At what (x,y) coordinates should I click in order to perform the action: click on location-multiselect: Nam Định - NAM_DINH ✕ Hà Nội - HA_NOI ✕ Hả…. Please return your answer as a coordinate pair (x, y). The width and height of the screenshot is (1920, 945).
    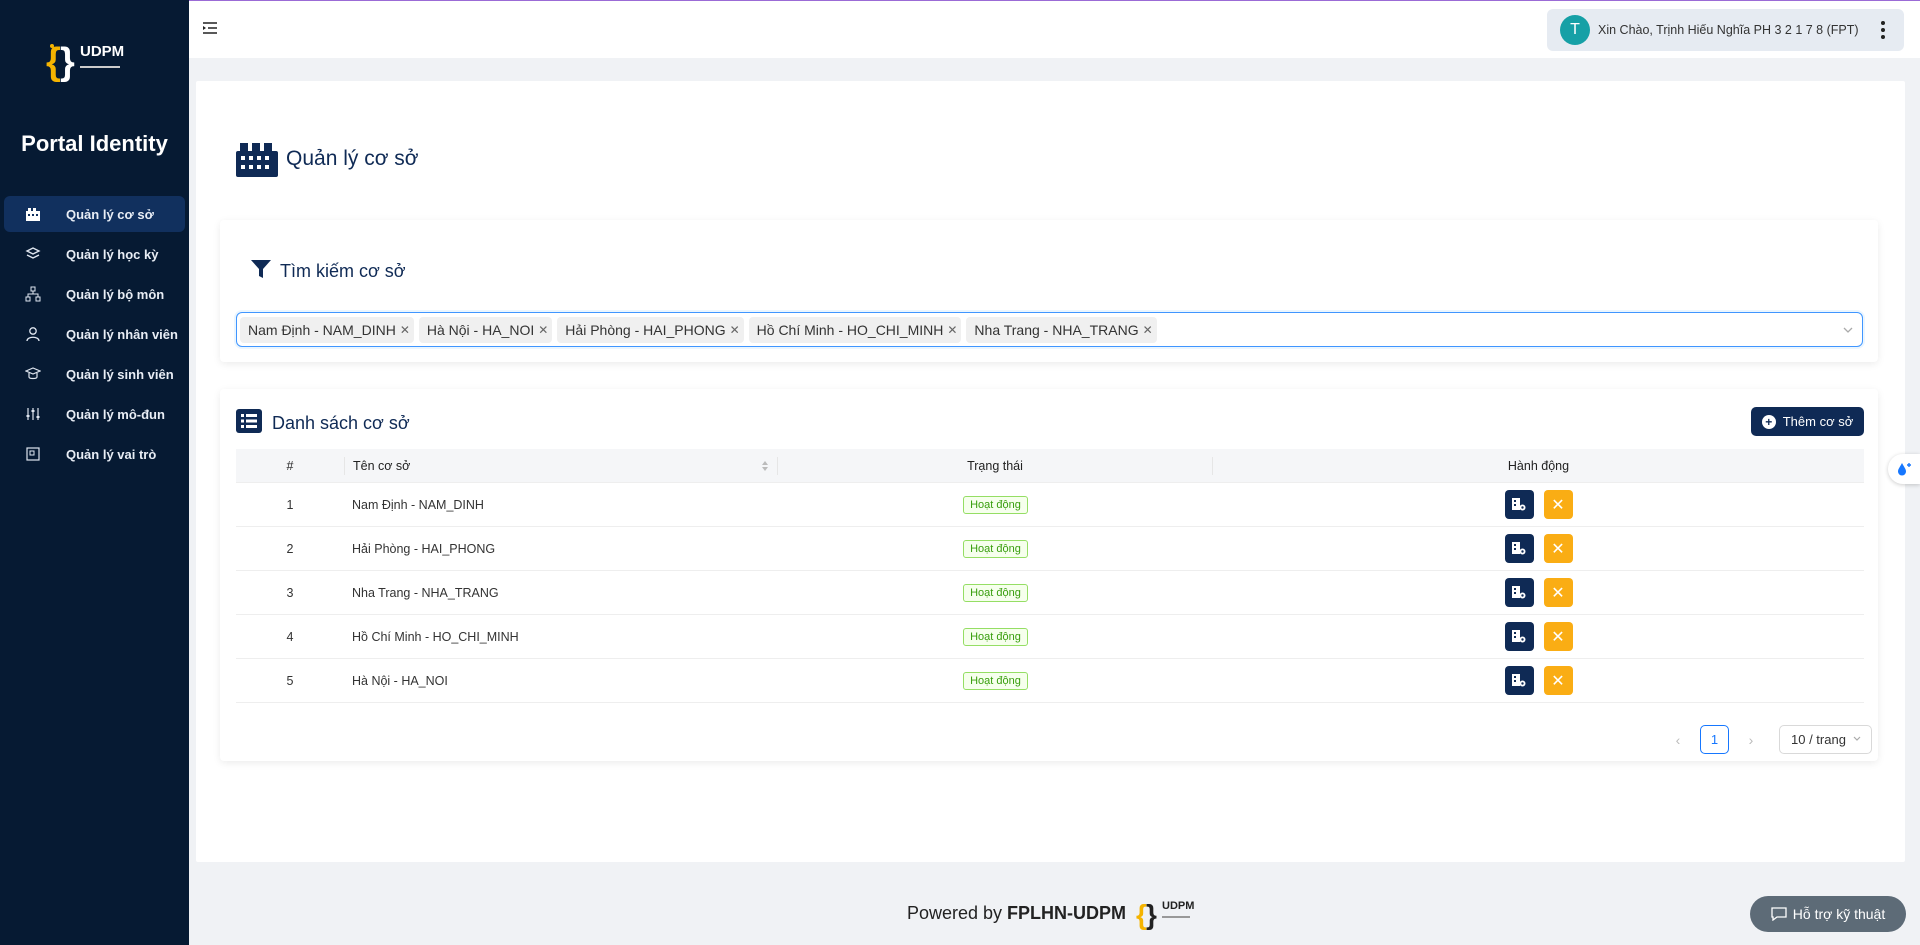
    Looking at the image, I should click on (1049, 329).